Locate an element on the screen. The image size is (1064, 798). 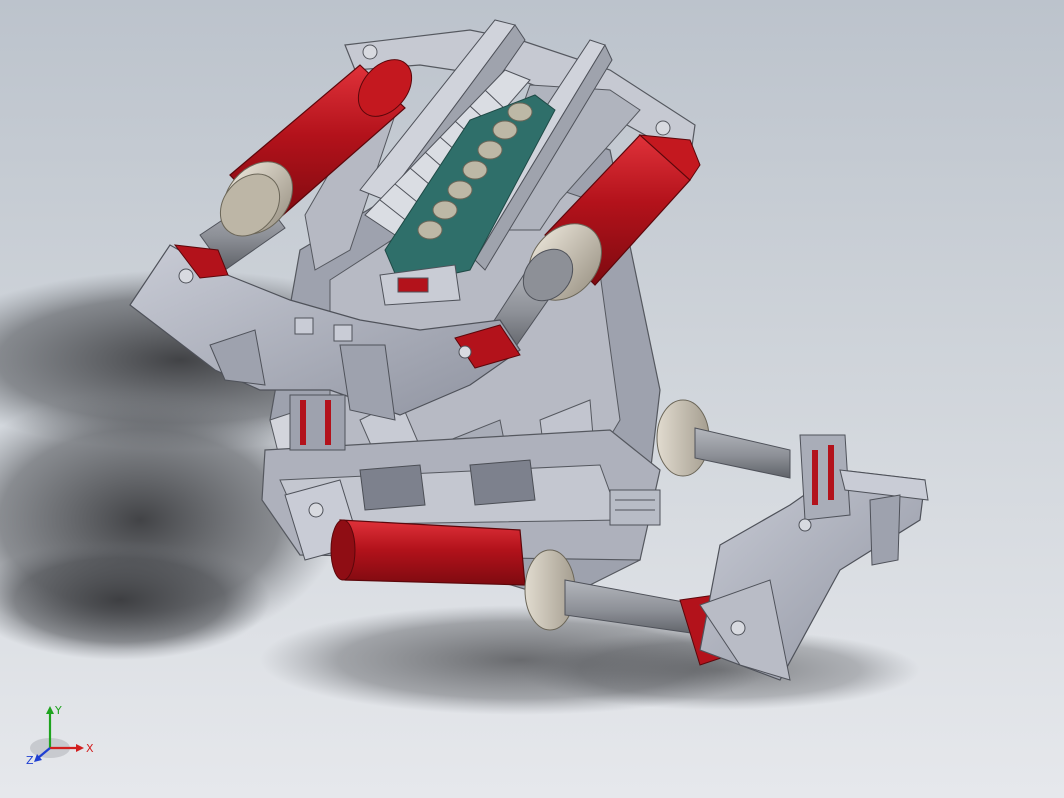
triad-svg: Y X Z is located at coordinates (60, 735).